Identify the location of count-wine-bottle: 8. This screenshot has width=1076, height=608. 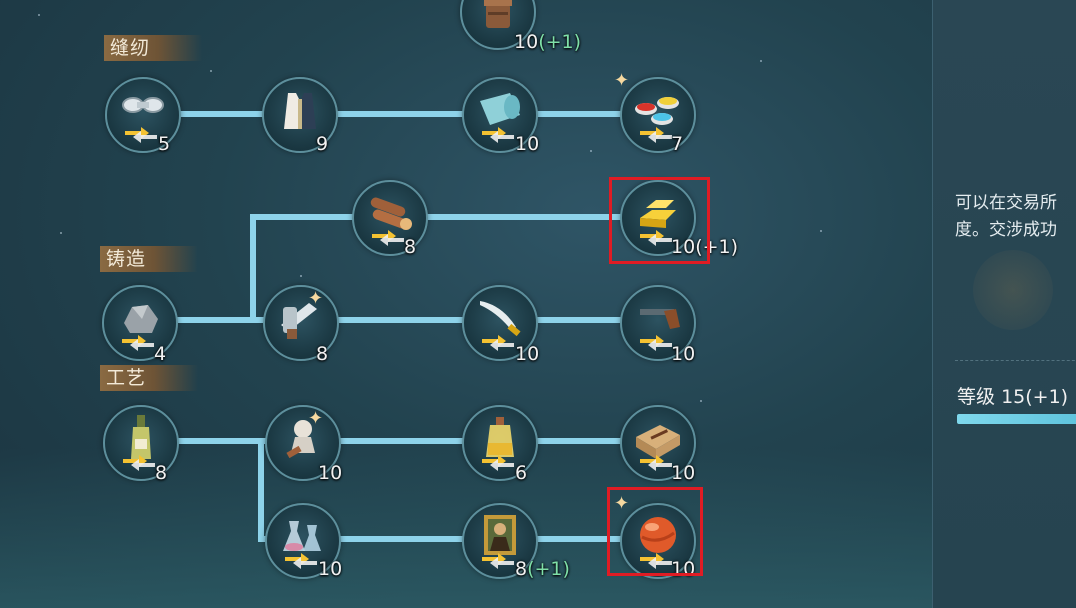
(161, 473).